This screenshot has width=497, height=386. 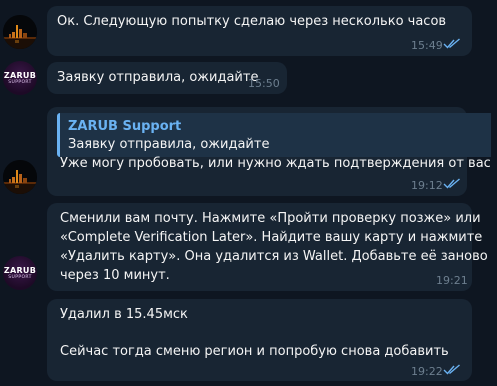 I want to click on message-time: 19:12, so click(x=427, y=185).